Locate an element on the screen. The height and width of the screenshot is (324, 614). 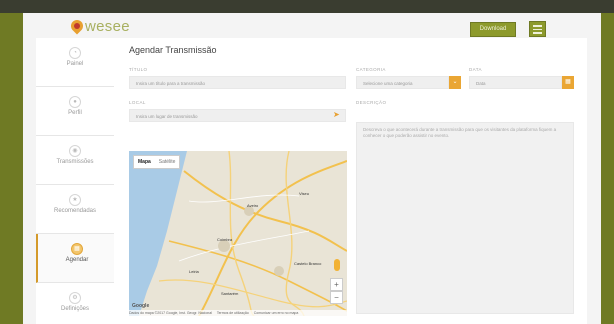
sidebar-item-agendar: ▦ Agendar is located at coordinates (76, 258).